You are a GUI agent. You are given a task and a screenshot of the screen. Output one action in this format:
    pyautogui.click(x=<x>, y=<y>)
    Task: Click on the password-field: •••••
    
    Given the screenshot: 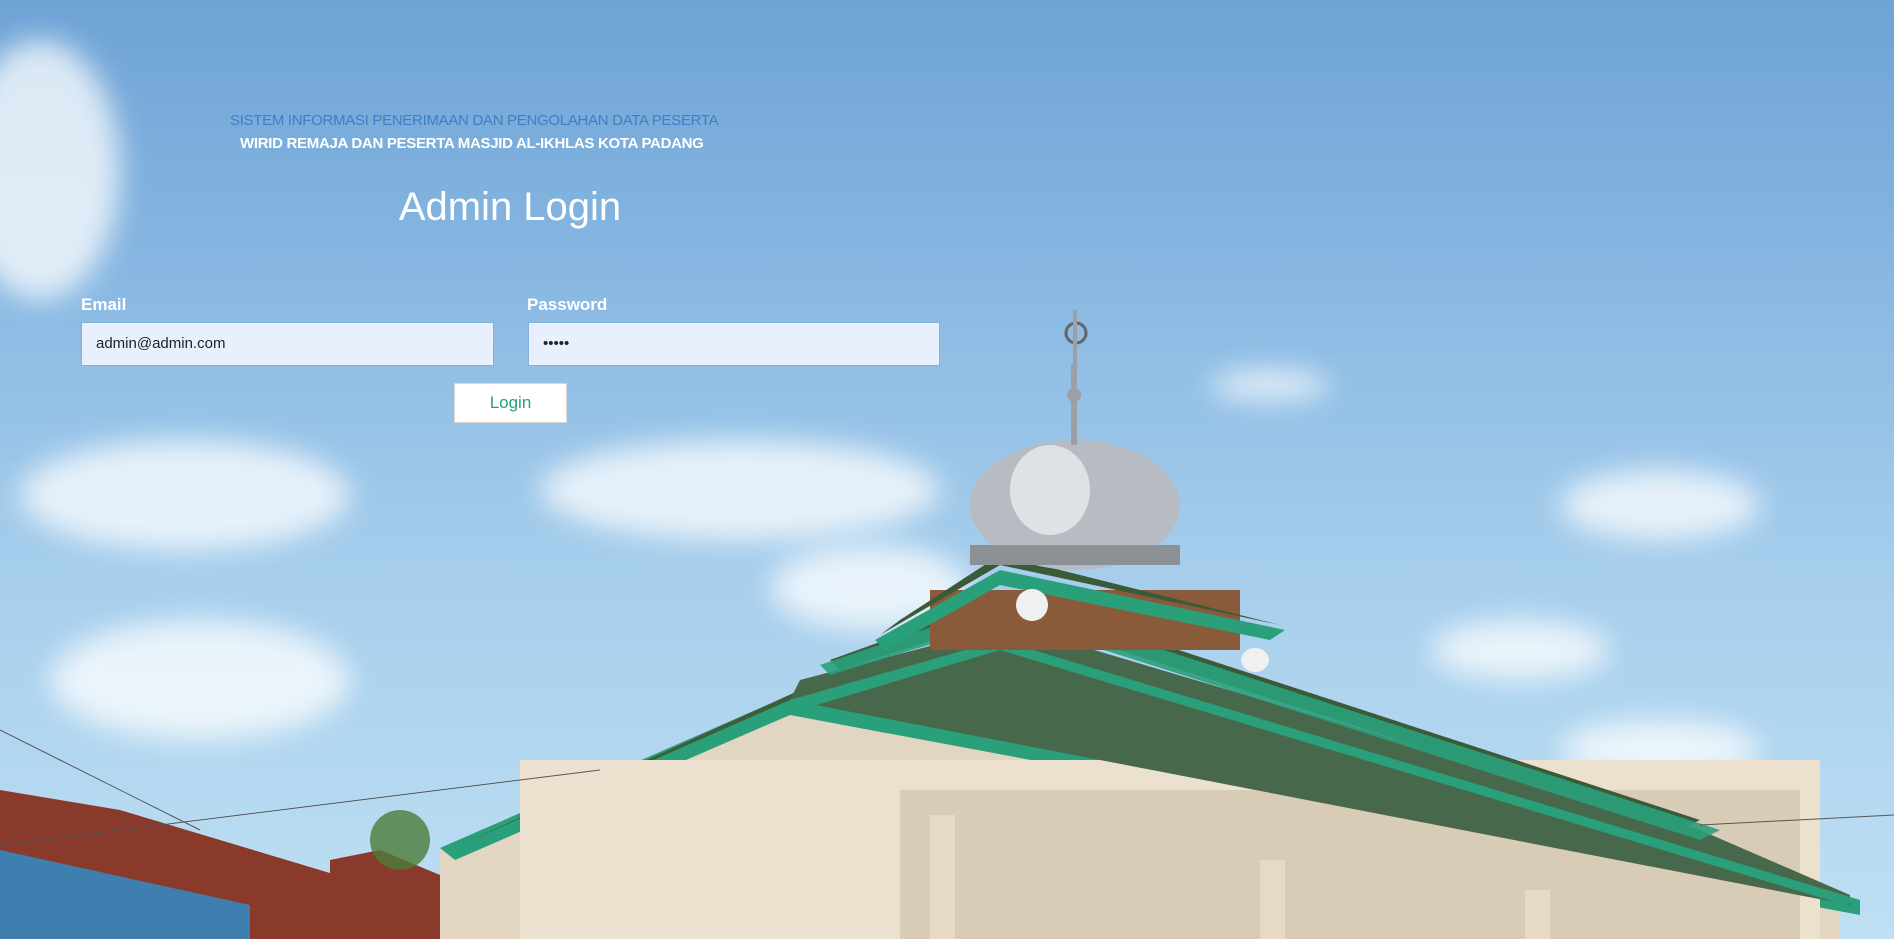 What is the action you would take?
    pyautogui.click(x=734, y=344)
    